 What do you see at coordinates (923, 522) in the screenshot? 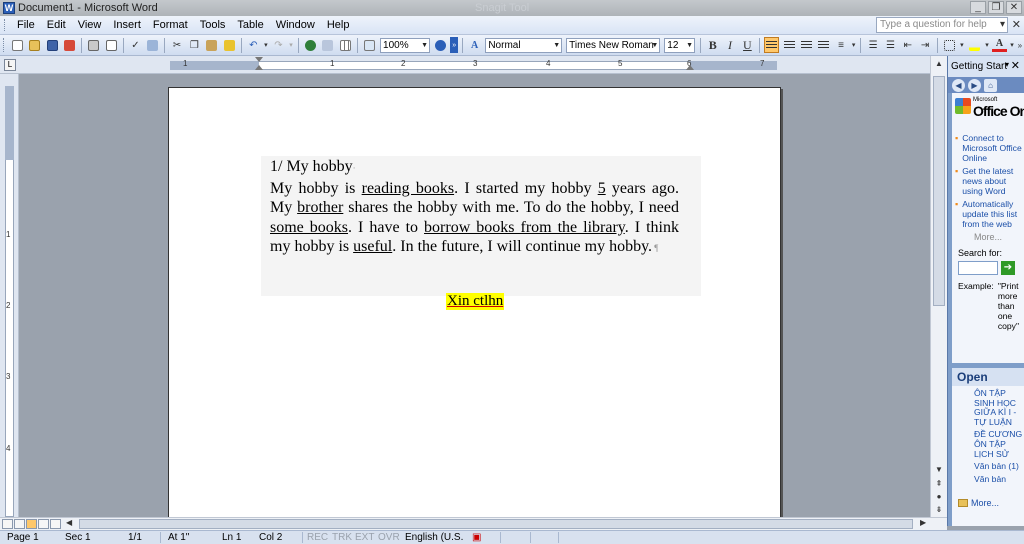
I see `scroll-right-icon: ▶` at bounding box center [923, 522].